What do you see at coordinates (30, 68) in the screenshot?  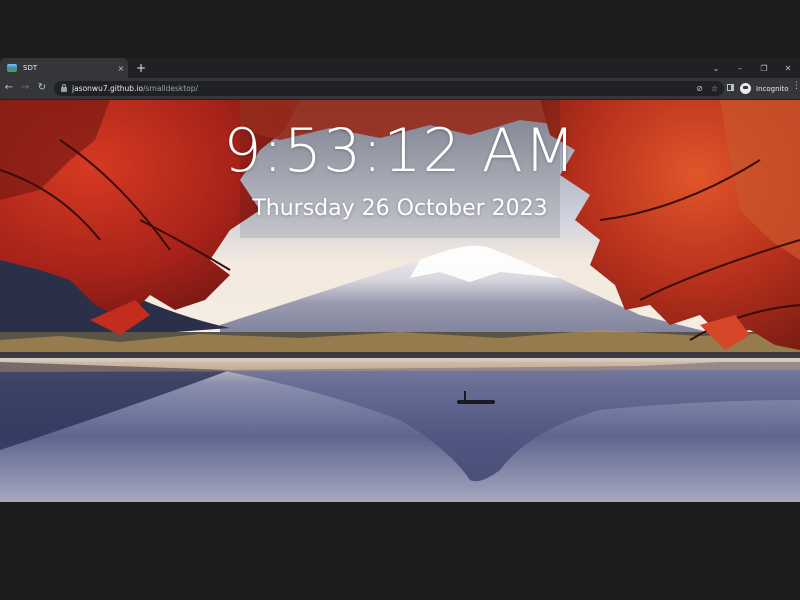 I see `tab-title: SDT` at bounding box center [30, 68].